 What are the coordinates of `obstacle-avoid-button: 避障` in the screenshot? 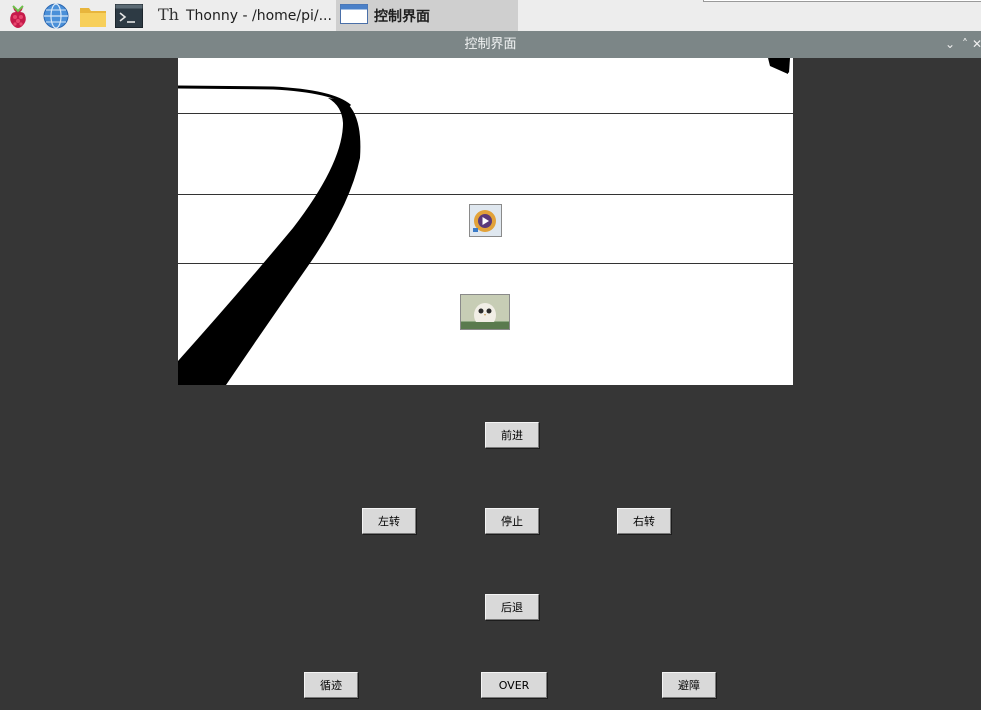 It's located at (689, 685).